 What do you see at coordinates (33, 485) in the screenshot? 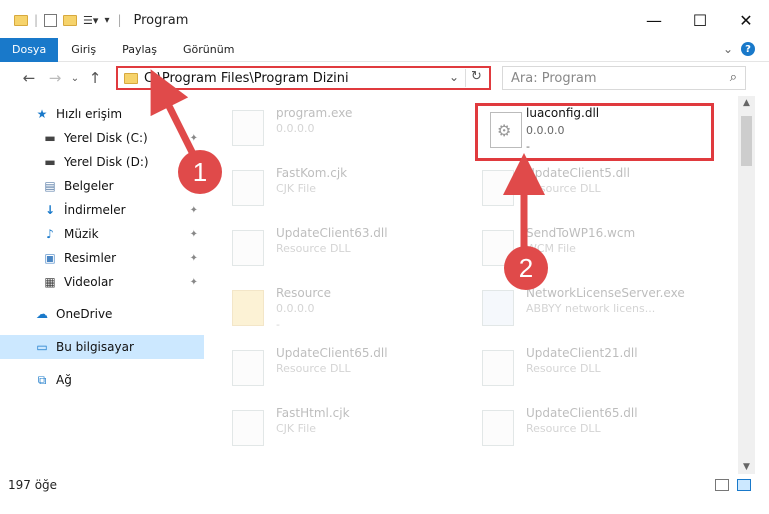
I see `item-count: 197 öğe` at bounding box center [33, 485].